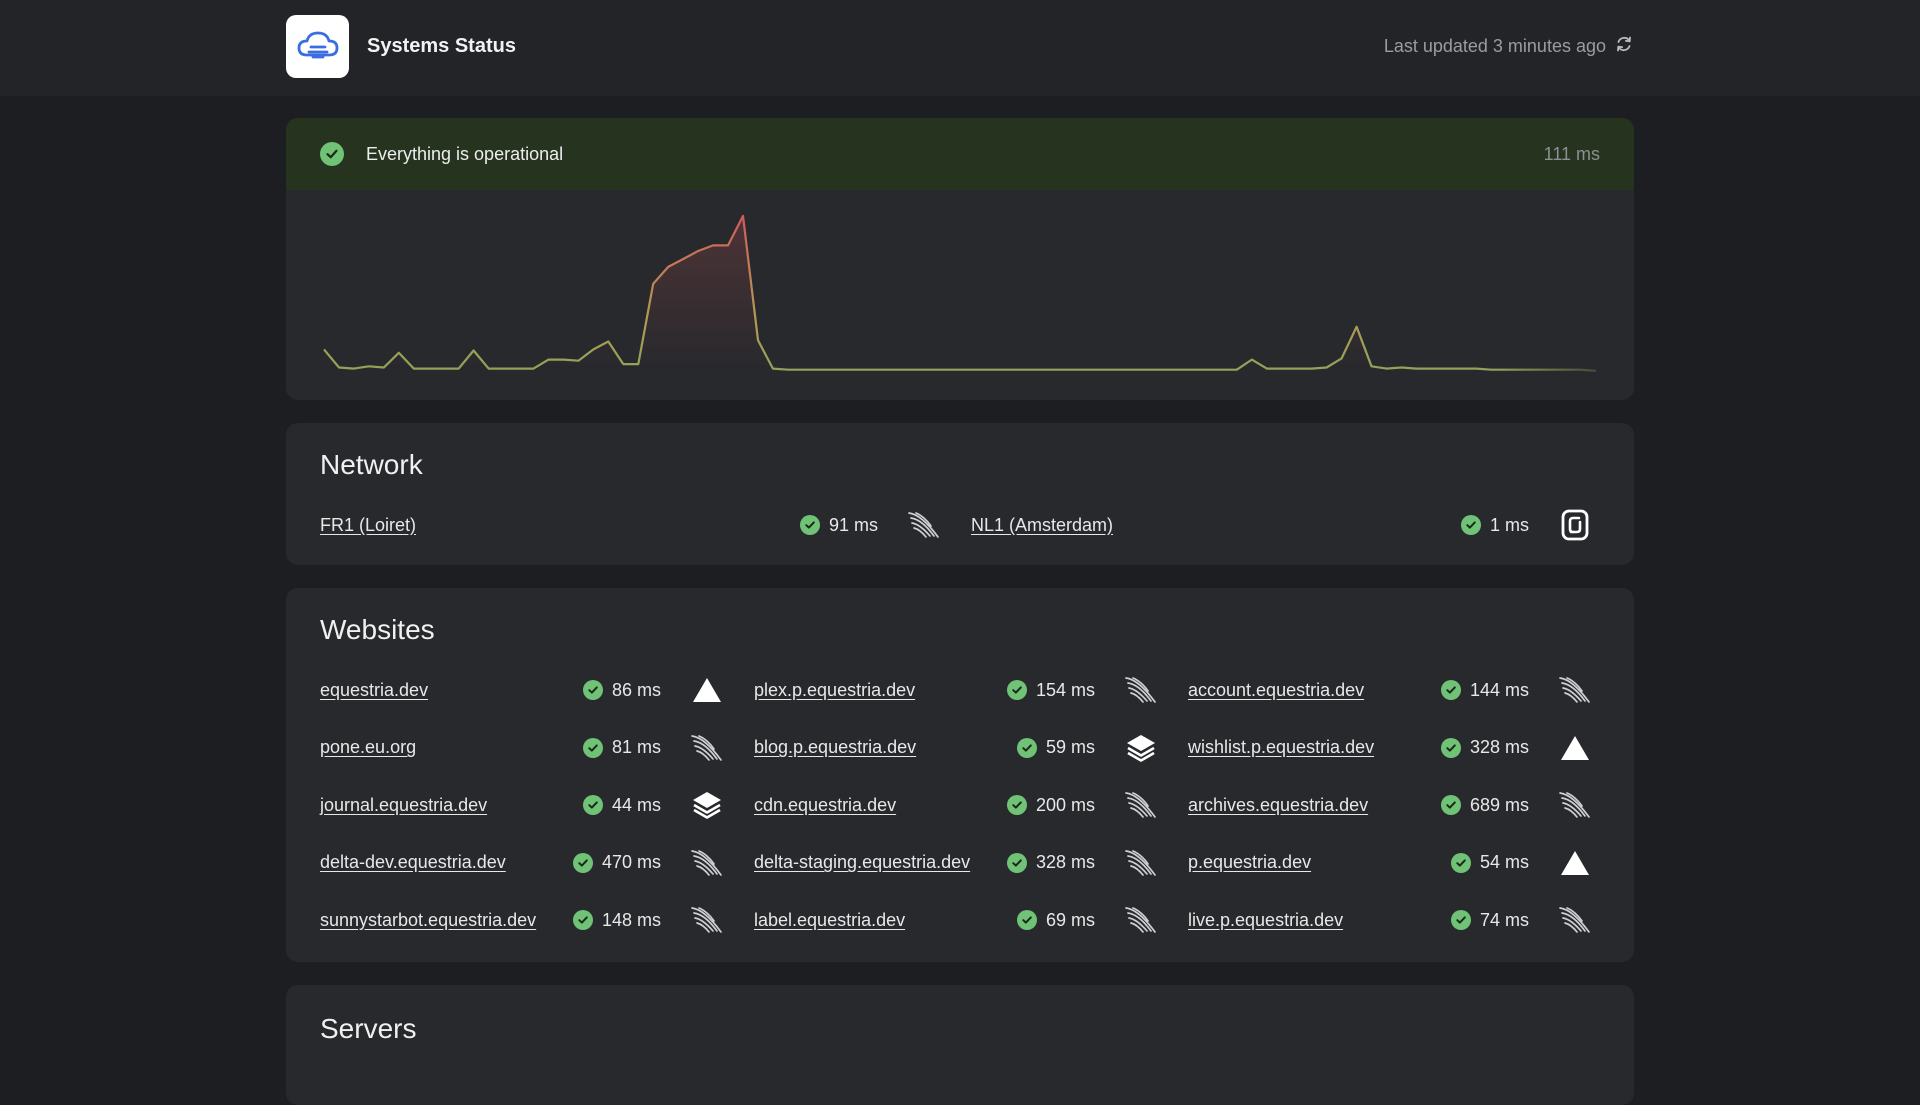 The width and height of the screenshot is (1920, 1105). I want to click on website-link: live.p.equestria.dev, so click(1265, 920).